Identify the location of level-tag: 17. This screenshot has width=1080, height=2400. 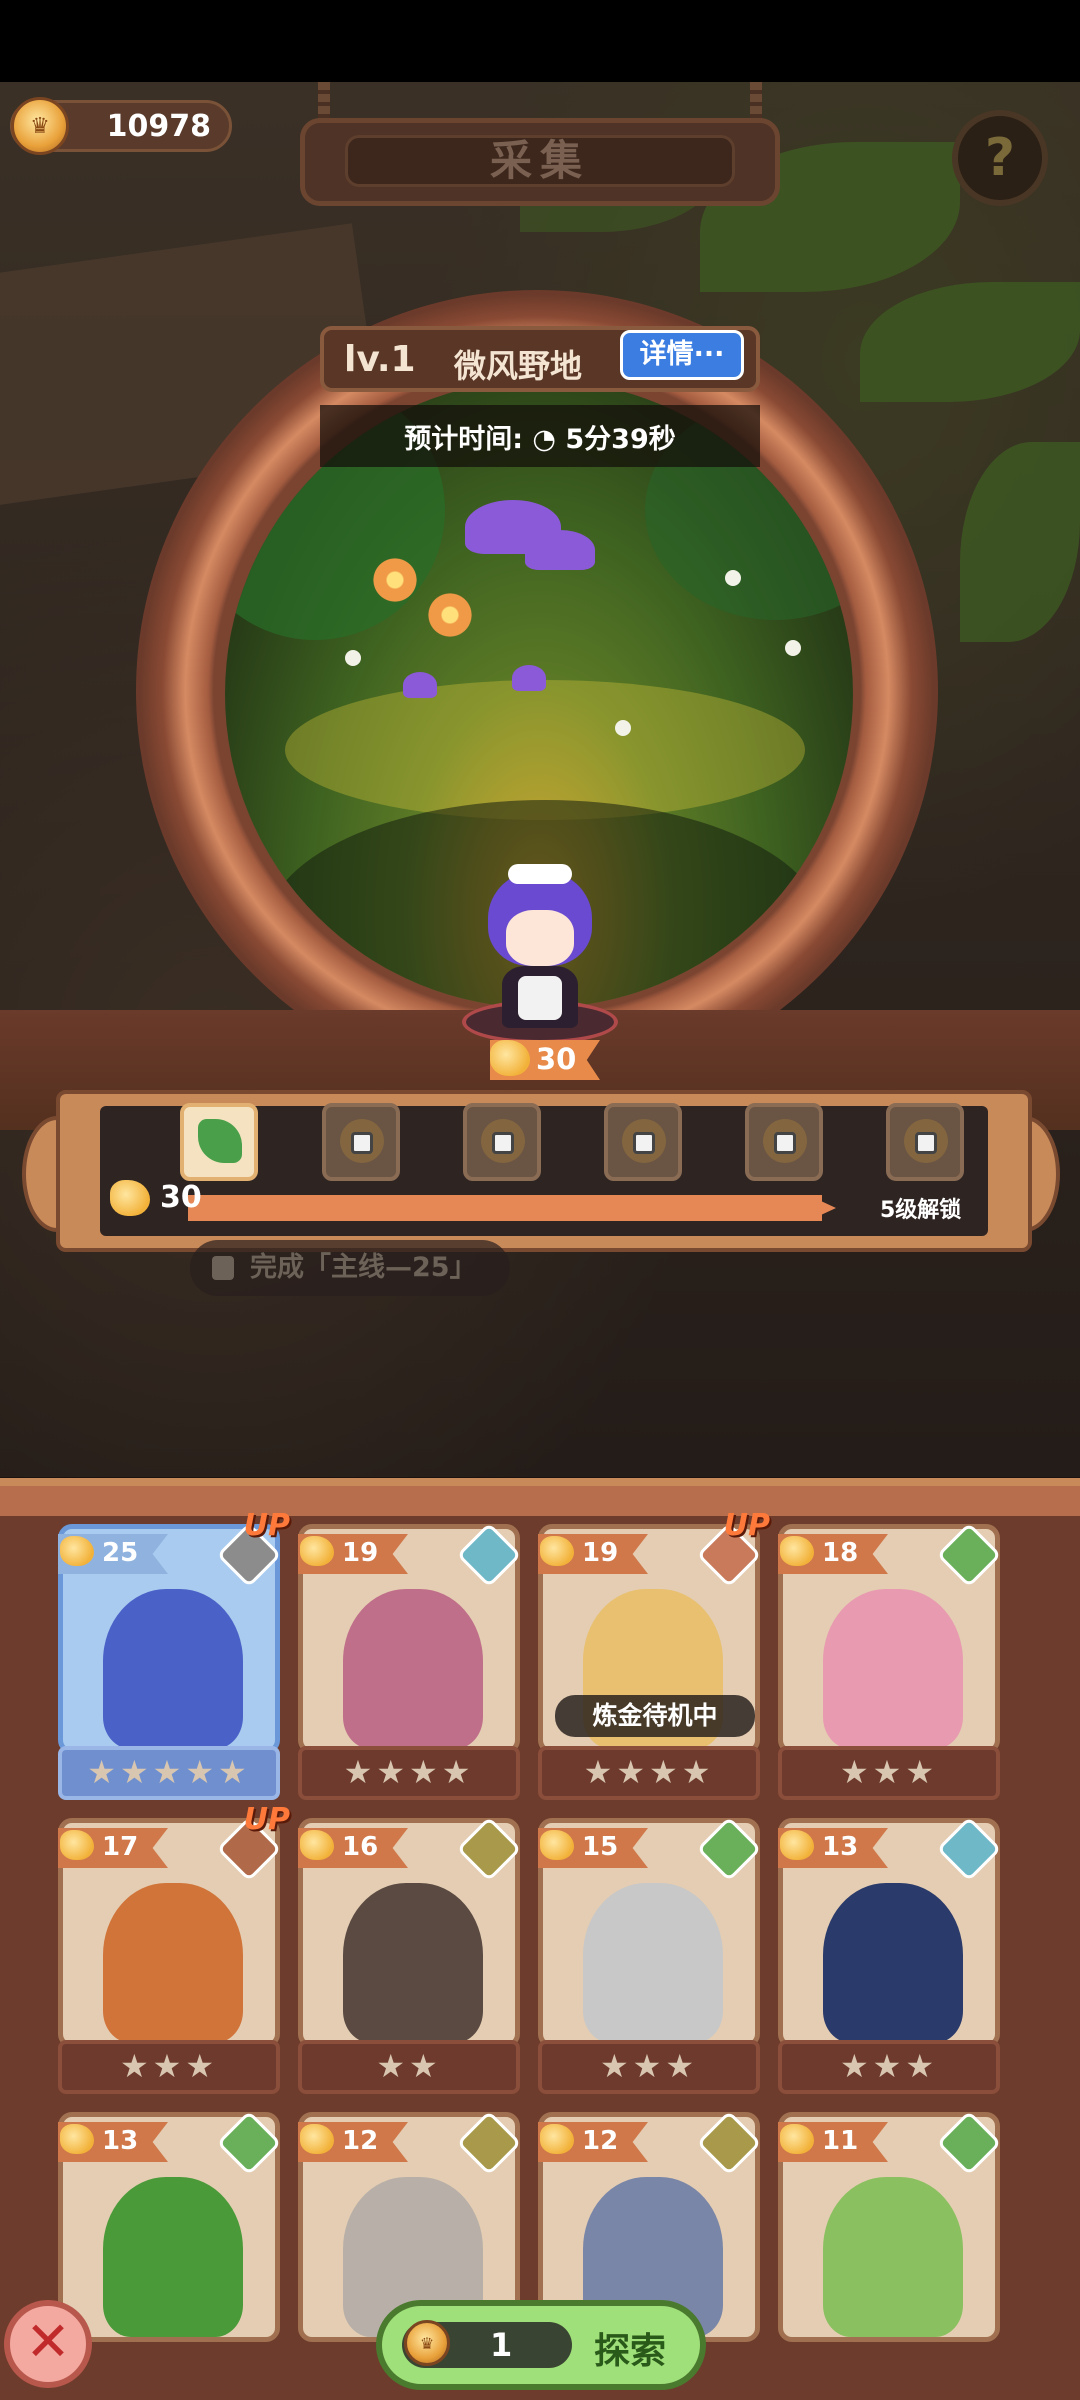
(113, 1848).